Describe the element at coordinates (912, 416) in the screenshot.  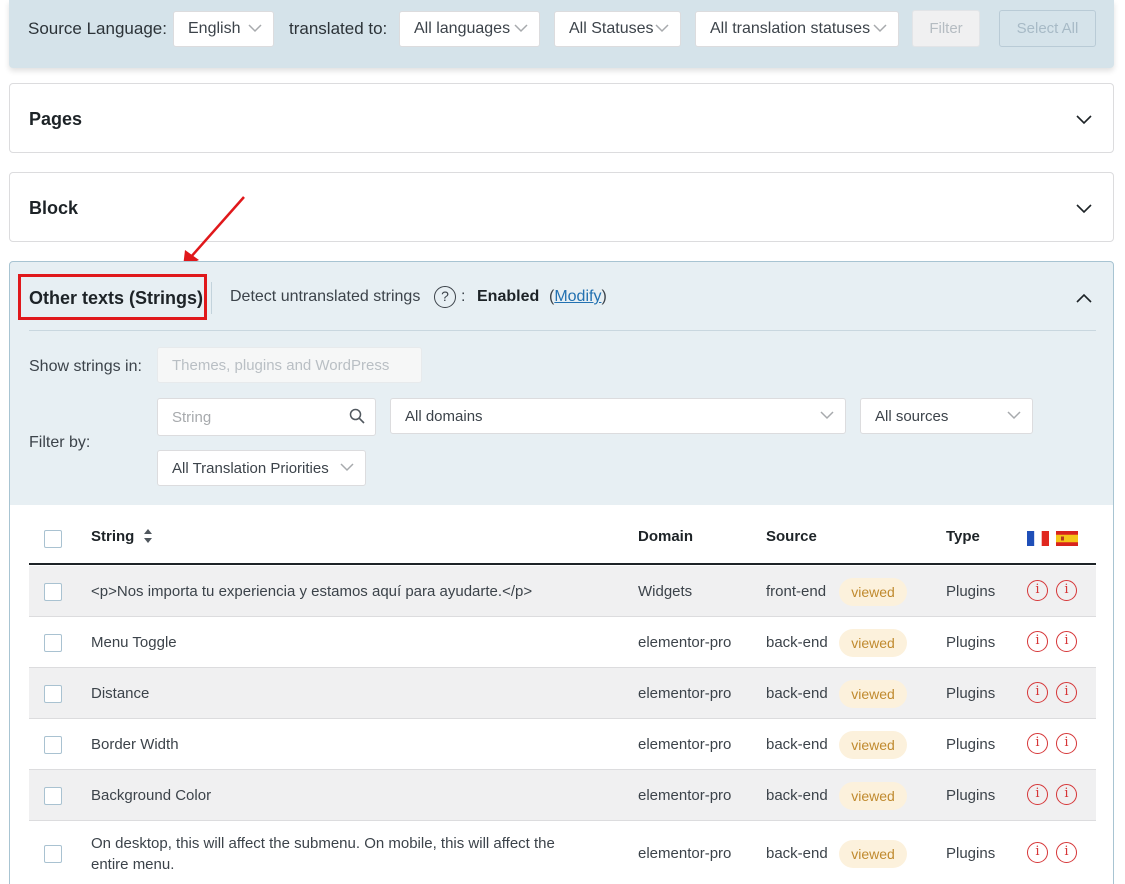
I see `sources-value: All sources` at that location.